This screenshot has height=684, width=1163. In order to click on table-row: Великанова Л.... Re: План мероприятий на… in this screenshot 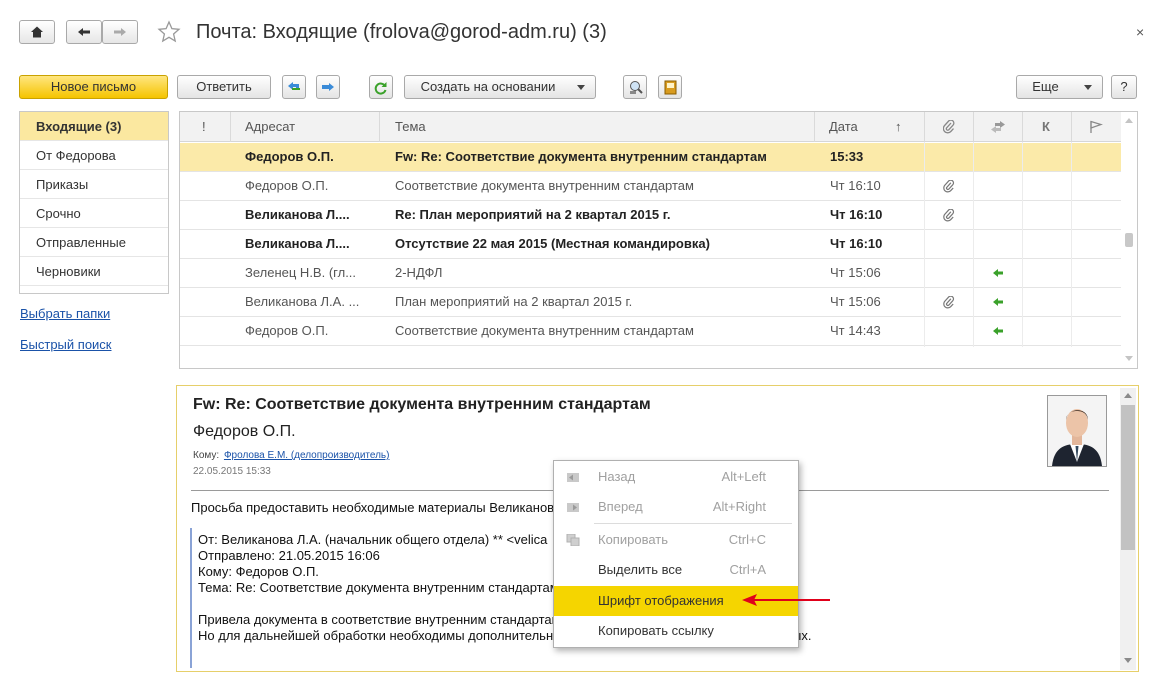, I will do `click(650, 215)`.